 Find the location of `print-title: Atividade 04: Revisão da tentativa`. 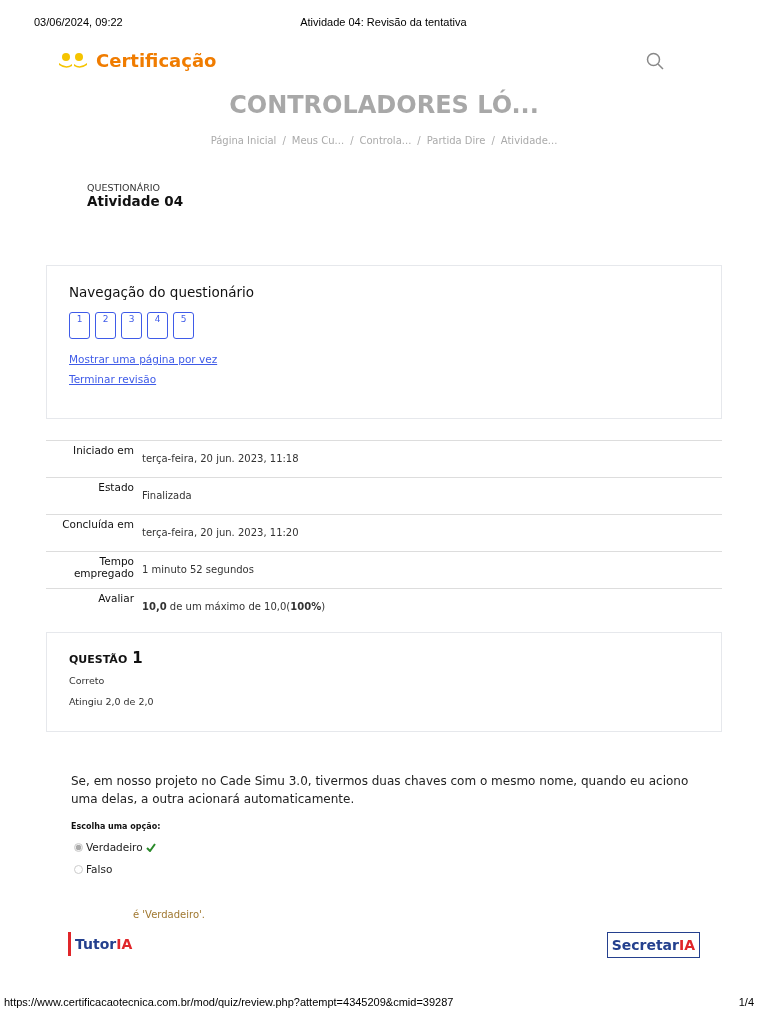

print-title: Atividade 04: Revisão da tentativa is located at coordinates (383, 22).